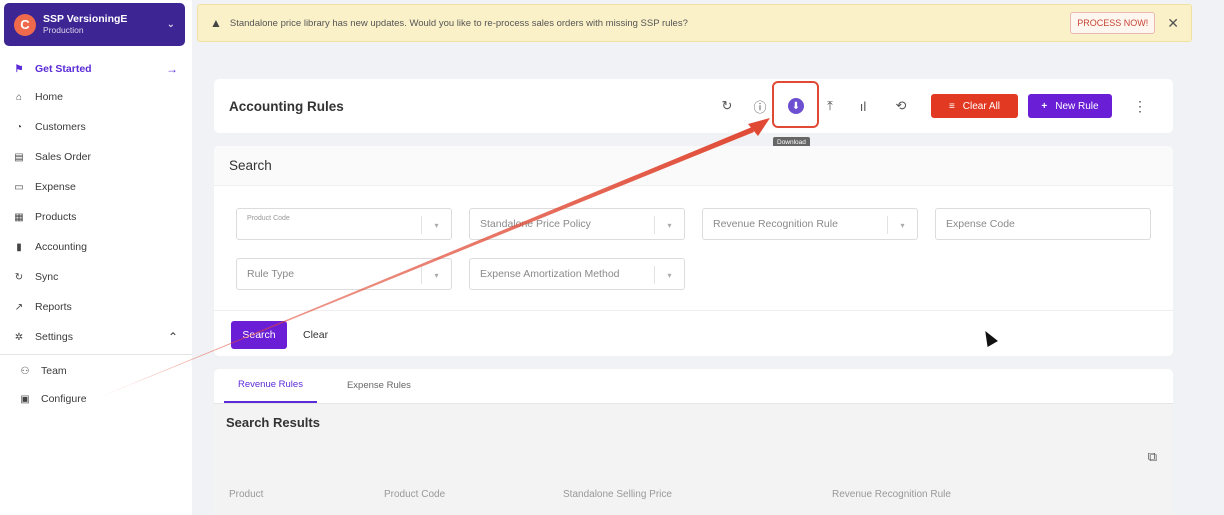  I want to click on sidebar-item-label: Team, so click(54, 371).